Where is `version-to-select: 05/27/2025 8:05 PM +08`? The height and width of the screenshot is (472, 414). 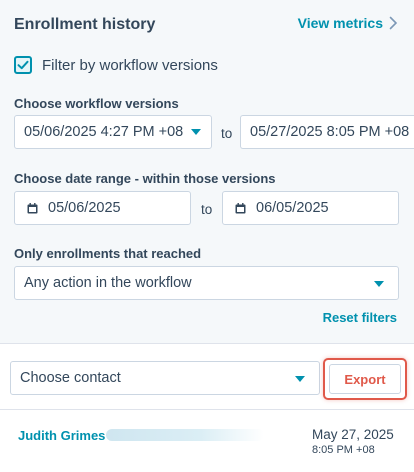 version-to-select: 05/27/2025 8:05 PM +08 is located at coordinates (327, 132).